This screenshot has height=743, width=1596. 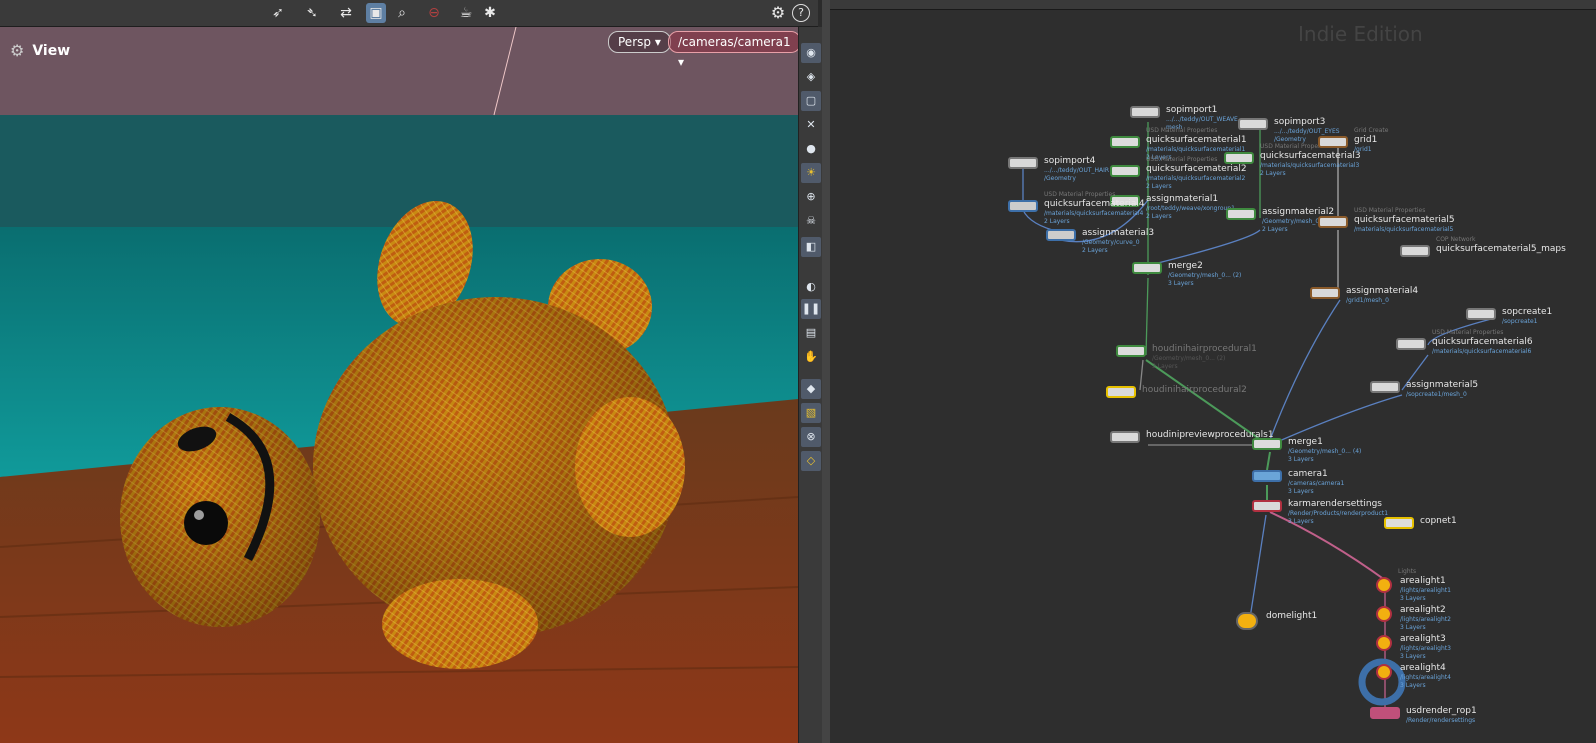 I want to click on close-icon: ✕, so click(x=811, y=125).